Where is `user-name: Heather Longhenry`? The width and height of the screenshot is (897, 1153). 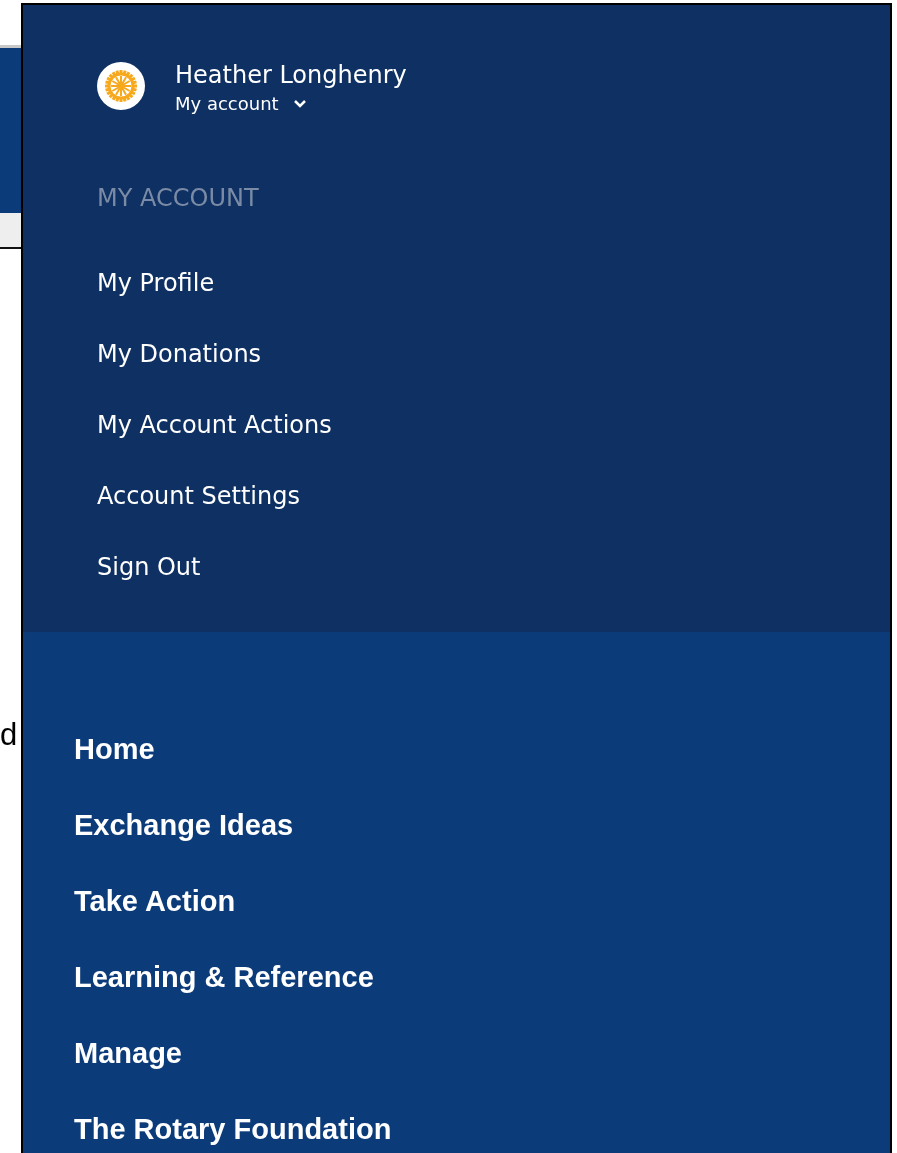
user-name: Heather Longhenry is located at coordinates (291, 75).